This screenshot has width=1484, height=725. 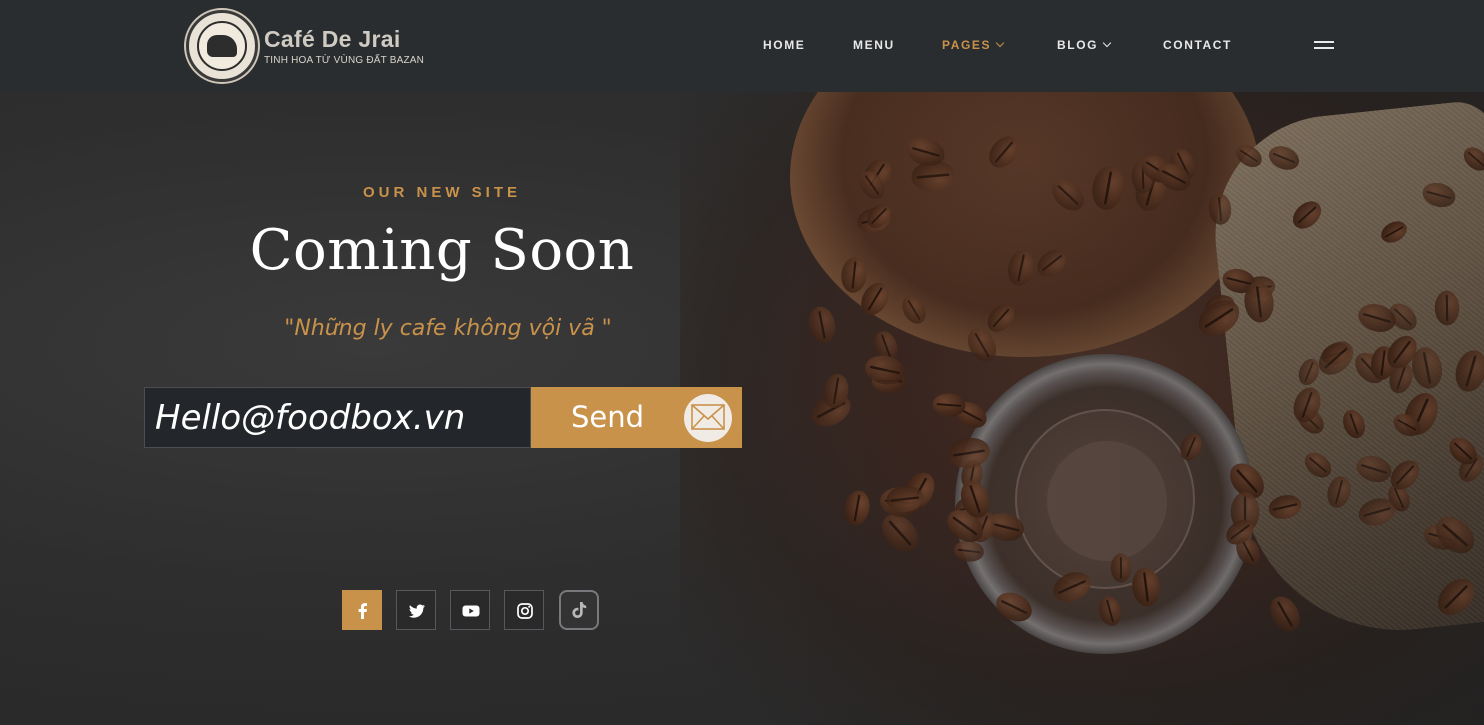 I want to click on tagline-quote: "Những ly cafe không vội vã ", so click(x=448, y=328).